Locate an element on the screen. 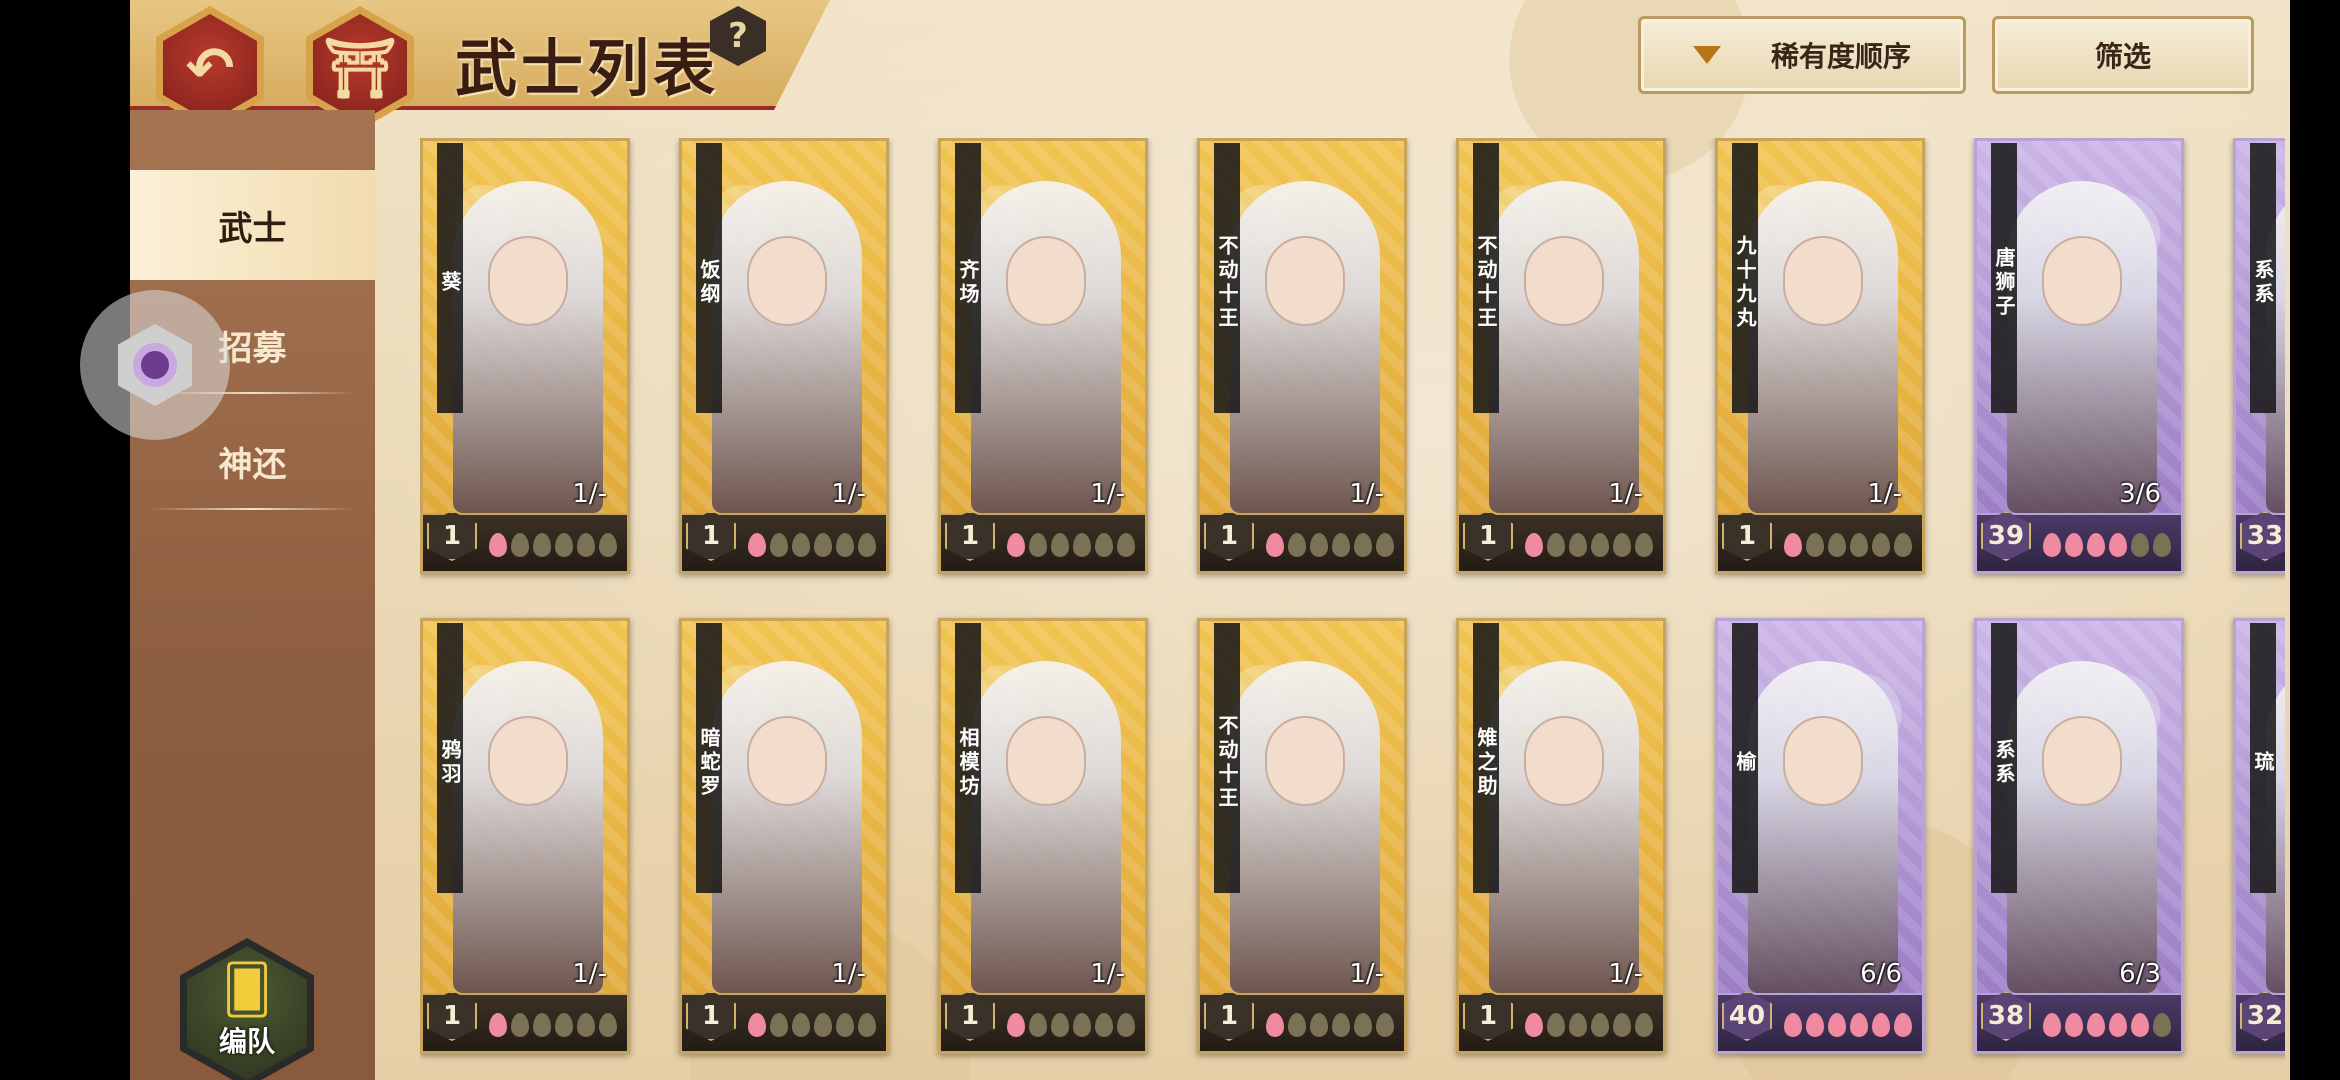  character-card: 系系 33 is located at coordinates (2259, 356).